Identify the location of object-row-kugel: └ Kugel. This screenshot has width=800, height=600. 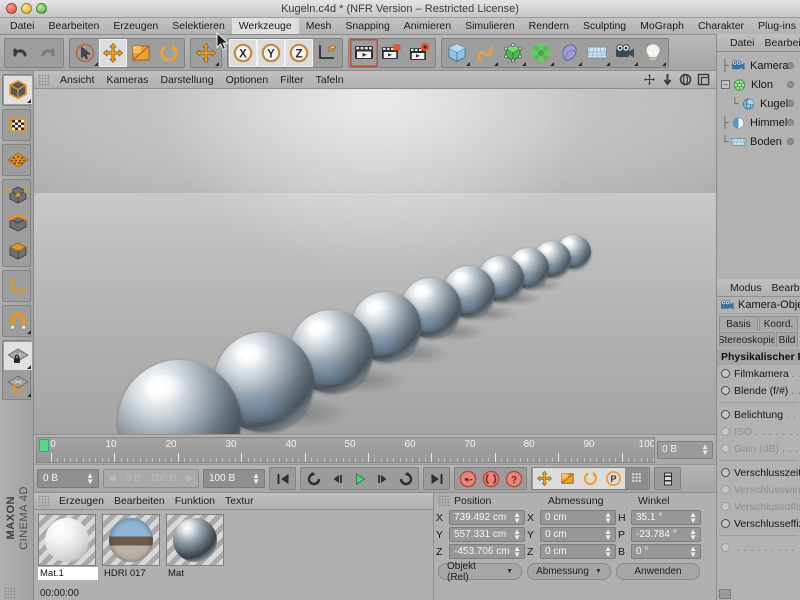
(758, 103).